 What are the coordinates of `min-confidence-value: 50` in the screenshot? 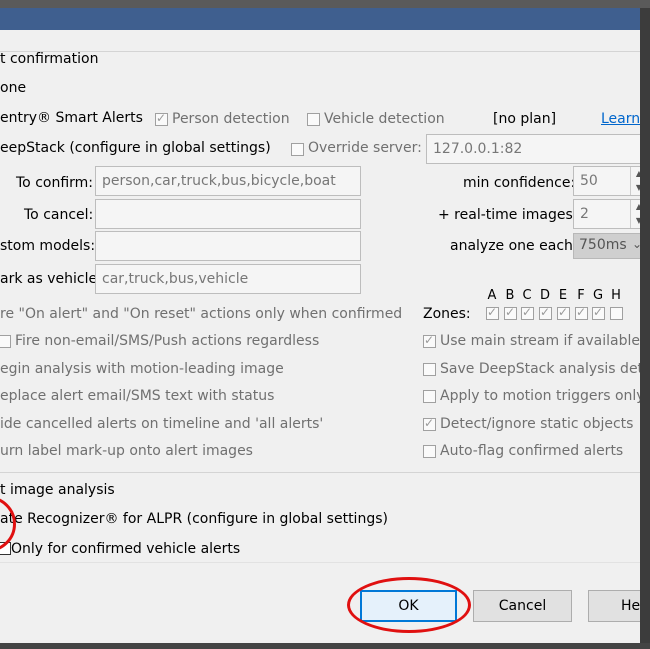 It's located at (589, 181).